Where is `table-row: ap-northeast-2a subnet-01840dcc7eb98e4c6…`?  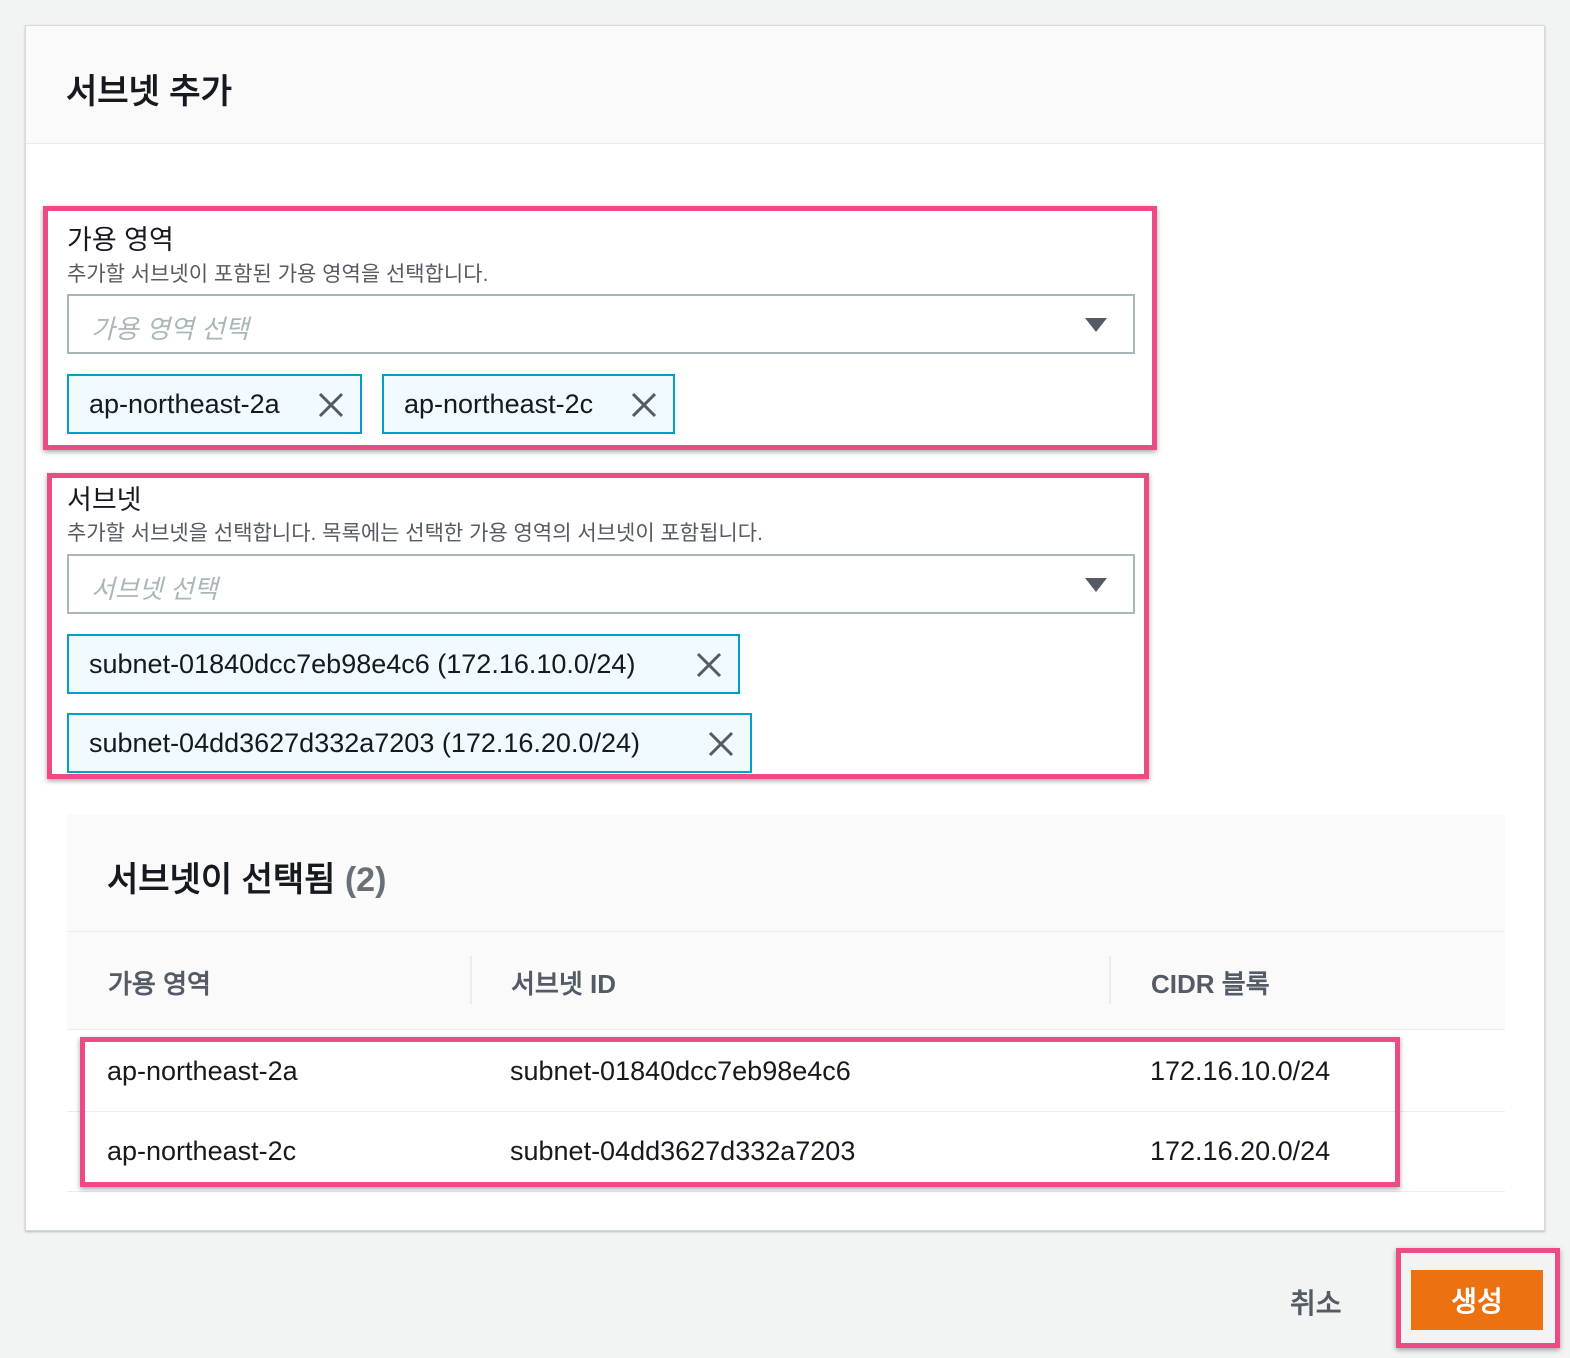 table-row: ap-northeast-2a subnet-01840dcc7eb98e4c6… is located at coordinates (786, 1072).